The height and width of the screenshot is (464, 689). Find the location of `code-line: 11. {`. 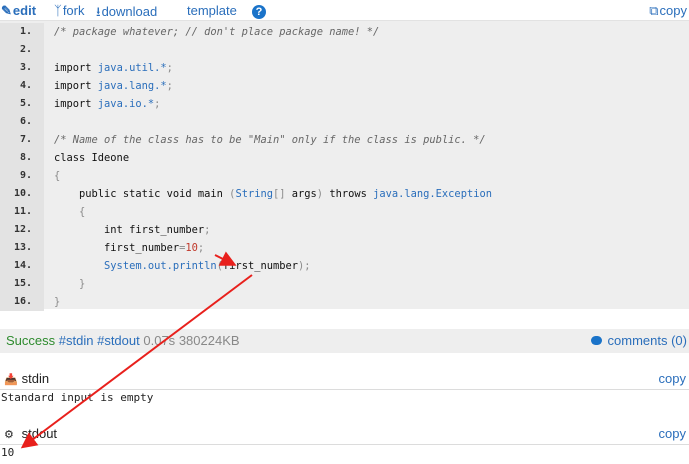

code-line: 11. { is located at coordinates (344, 212).